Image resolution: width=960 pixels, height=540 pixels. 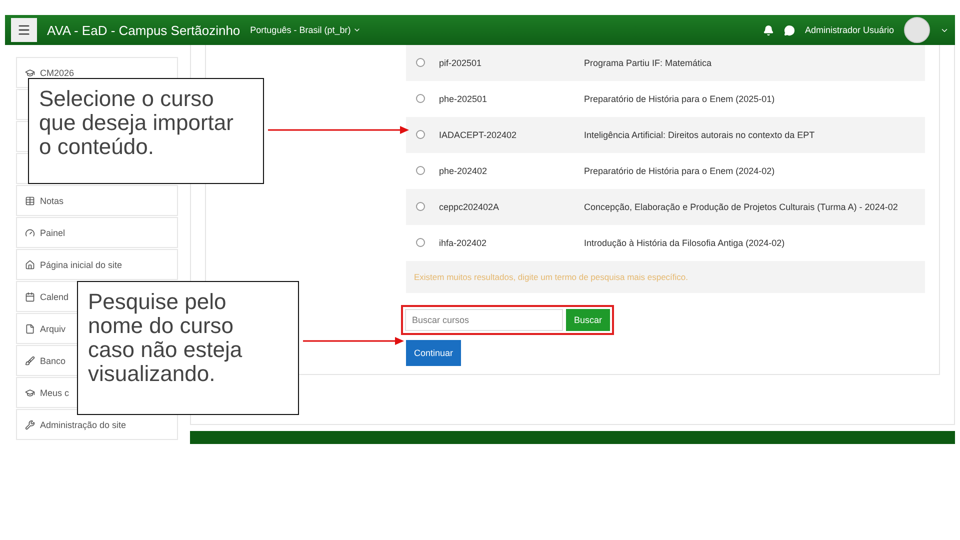 I want to click on course-full-name: Preparatório de História para o Enem (2024-02), so click(x=679, y=171).